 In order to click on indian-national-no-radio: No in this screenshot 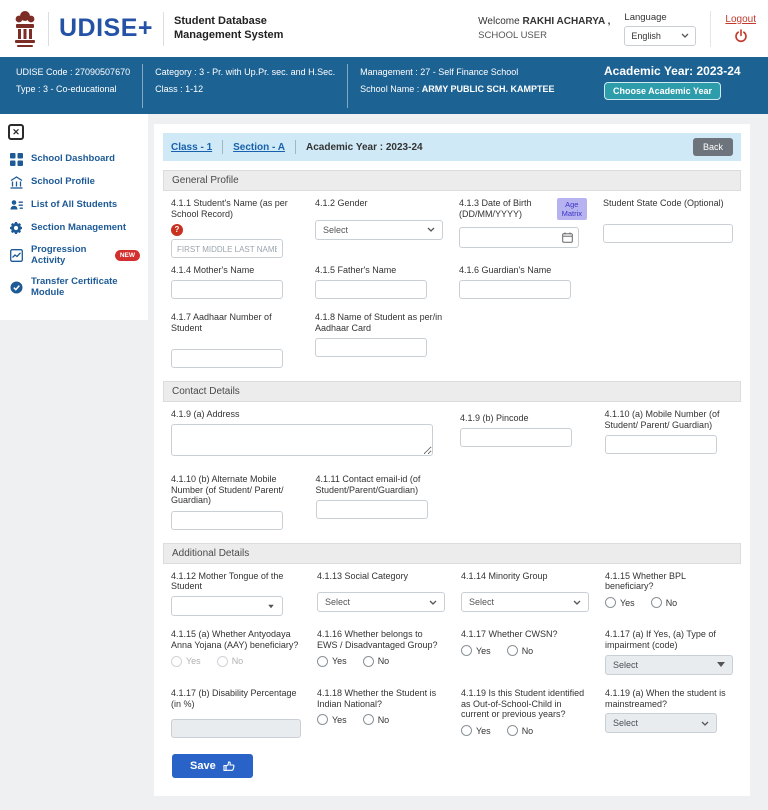, I will do `click(375, 720)`.